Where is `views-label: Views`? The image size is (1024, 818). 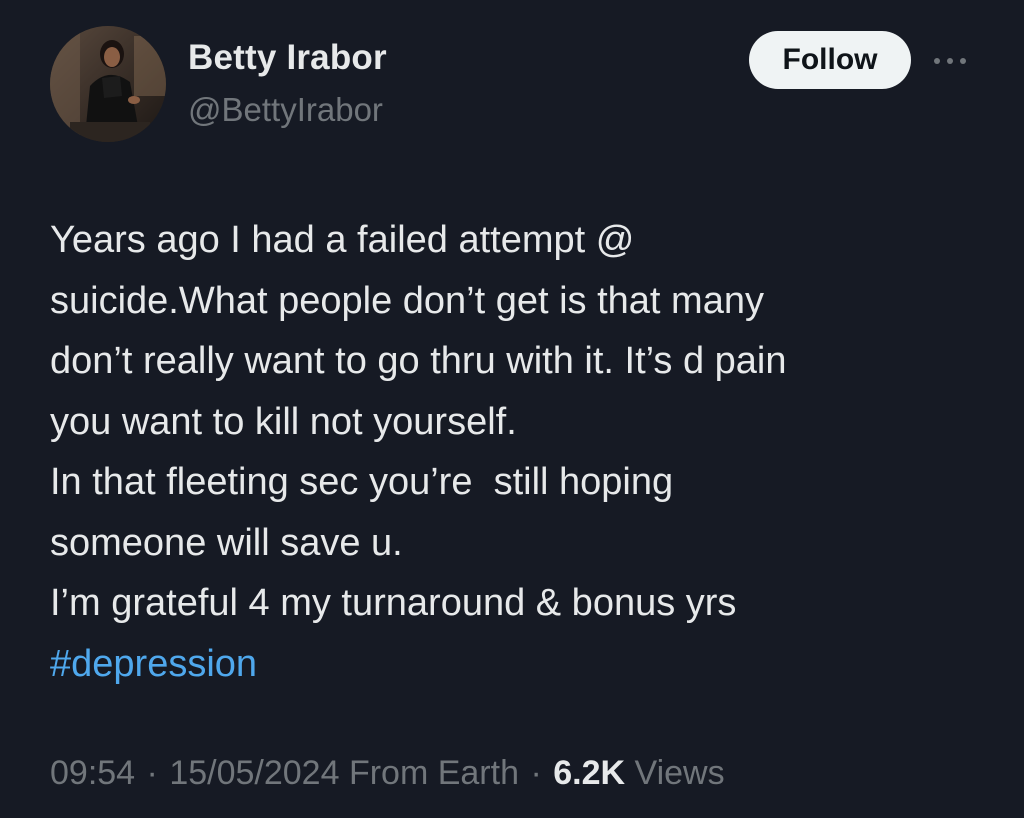 views-label: Views is located at coordinates (679, 773).